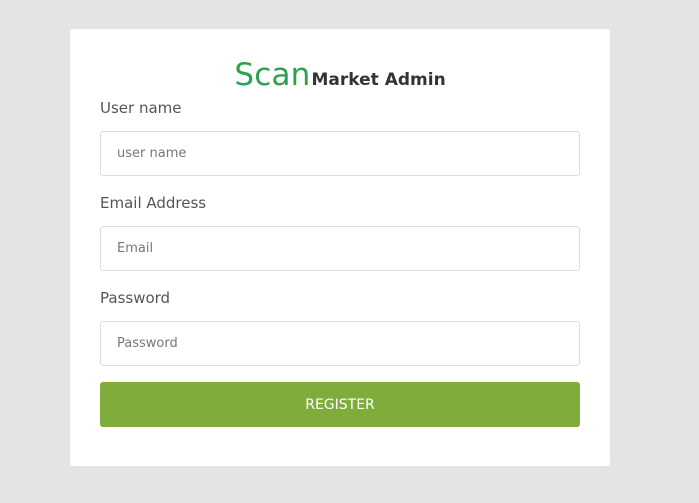 Image resolution: width=699 pixels, height=503 pixels. What do you see at coordinates (378, 80) in the screenshot?
I see `logo-subtitle: Market Admin` at bounding box center [378, 80].